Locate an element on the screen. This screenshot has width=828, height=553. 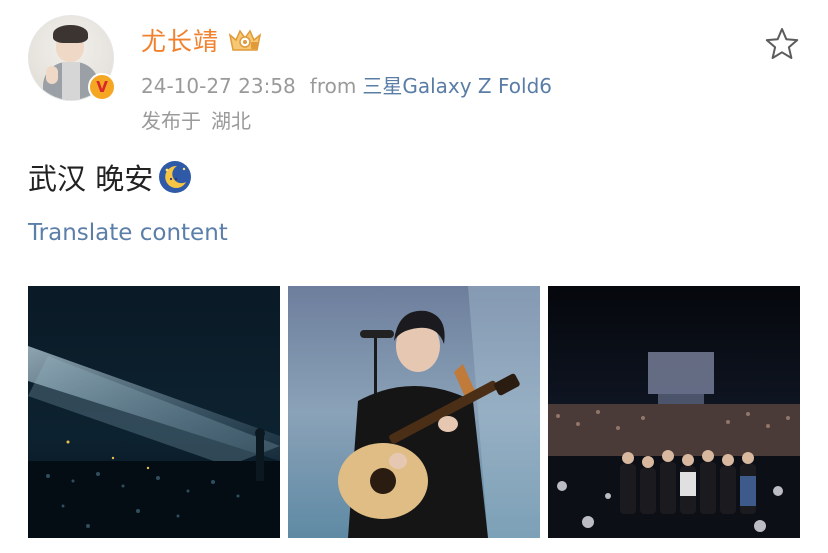
translate-content-link: Translate content is located at coordinates (128, 233).